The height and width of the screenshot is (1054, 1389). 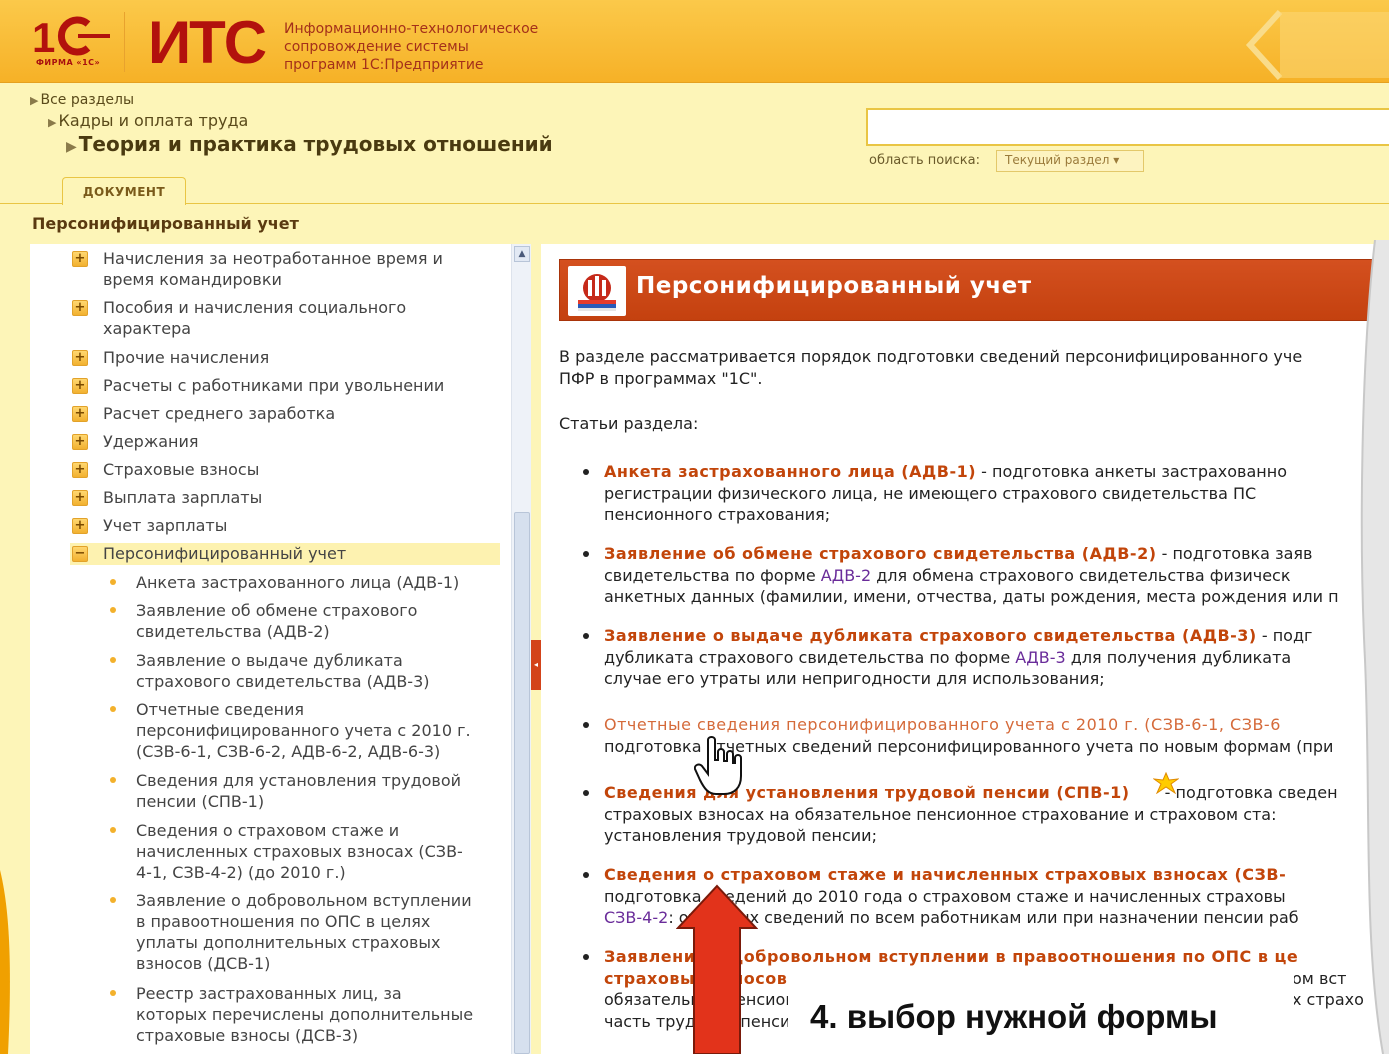 I want to click on tree-item-active: − Персонифицированный учет, so click(x=285, y=554).